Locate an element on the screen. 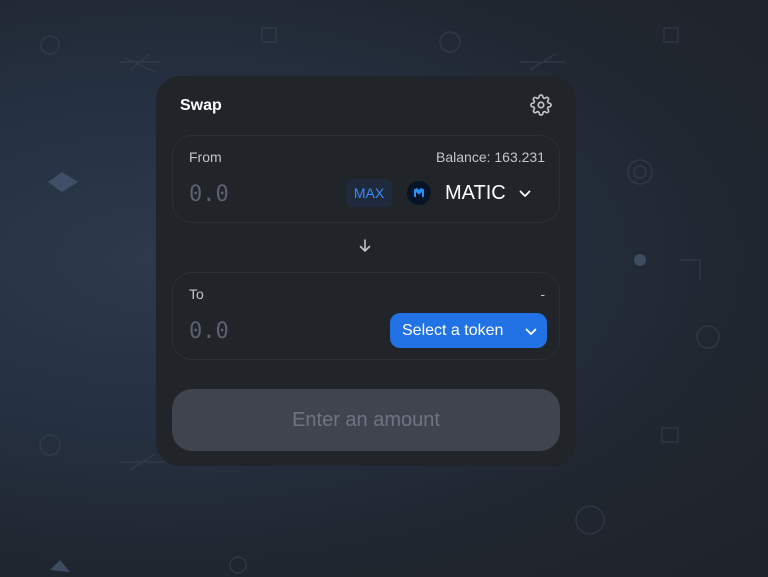  select-token-button: Select a token is located at coordinates (468, 330).